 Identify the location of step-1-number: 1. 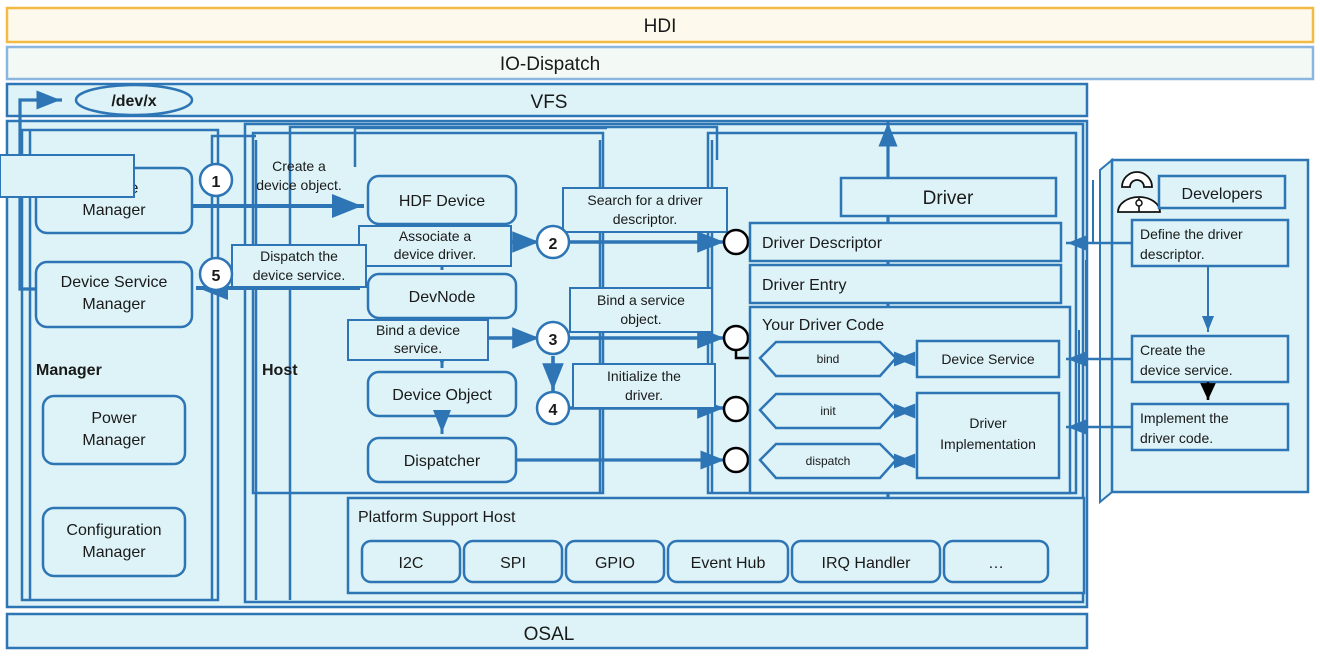
(216, 182).